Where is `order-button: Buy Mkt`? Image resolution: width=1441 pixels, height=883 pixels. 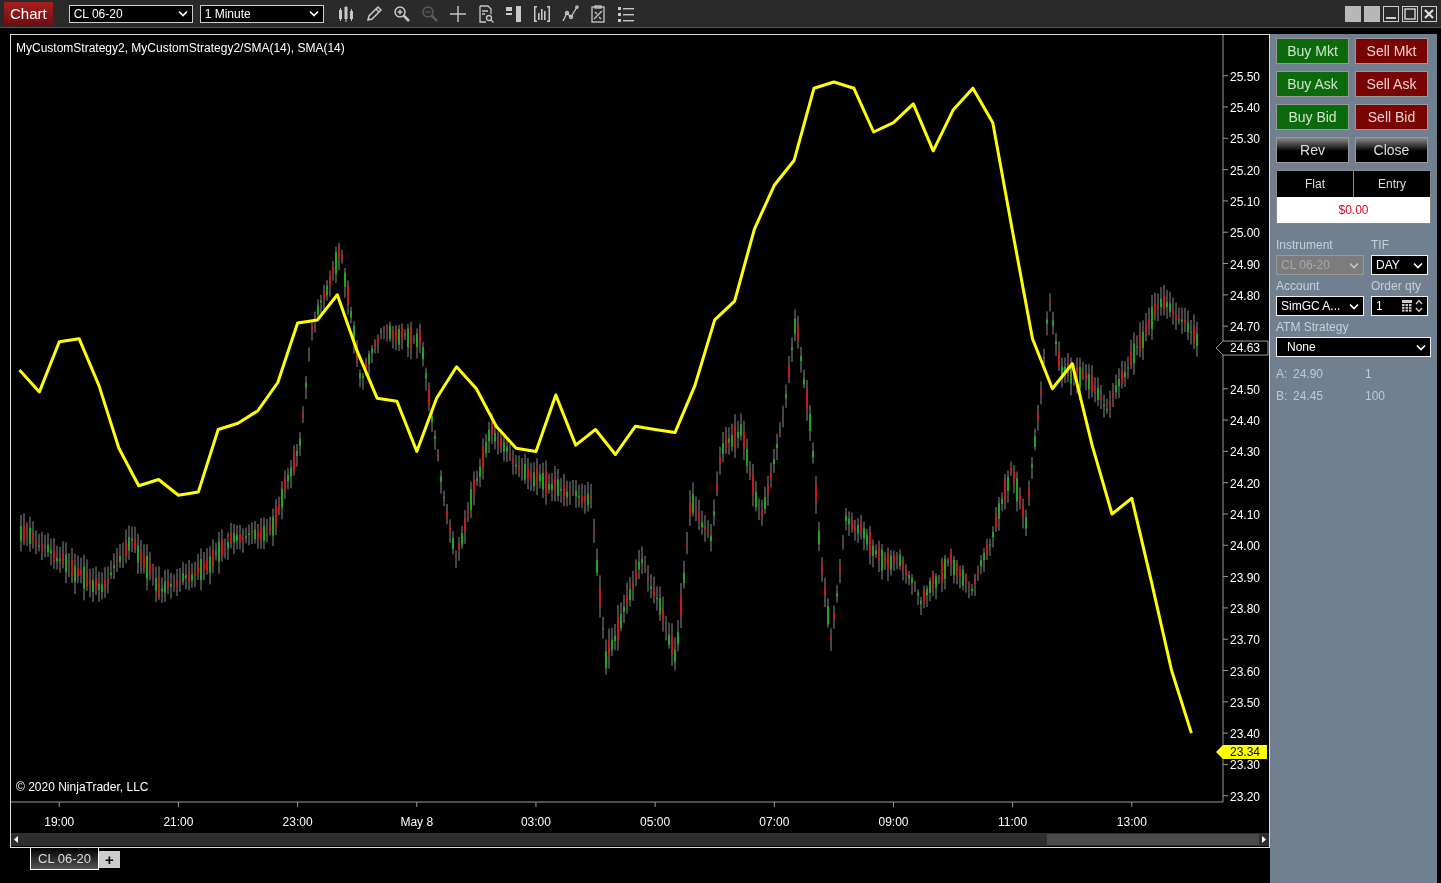
order-button: Buy Mkt is located at coordinates (1312, 51).